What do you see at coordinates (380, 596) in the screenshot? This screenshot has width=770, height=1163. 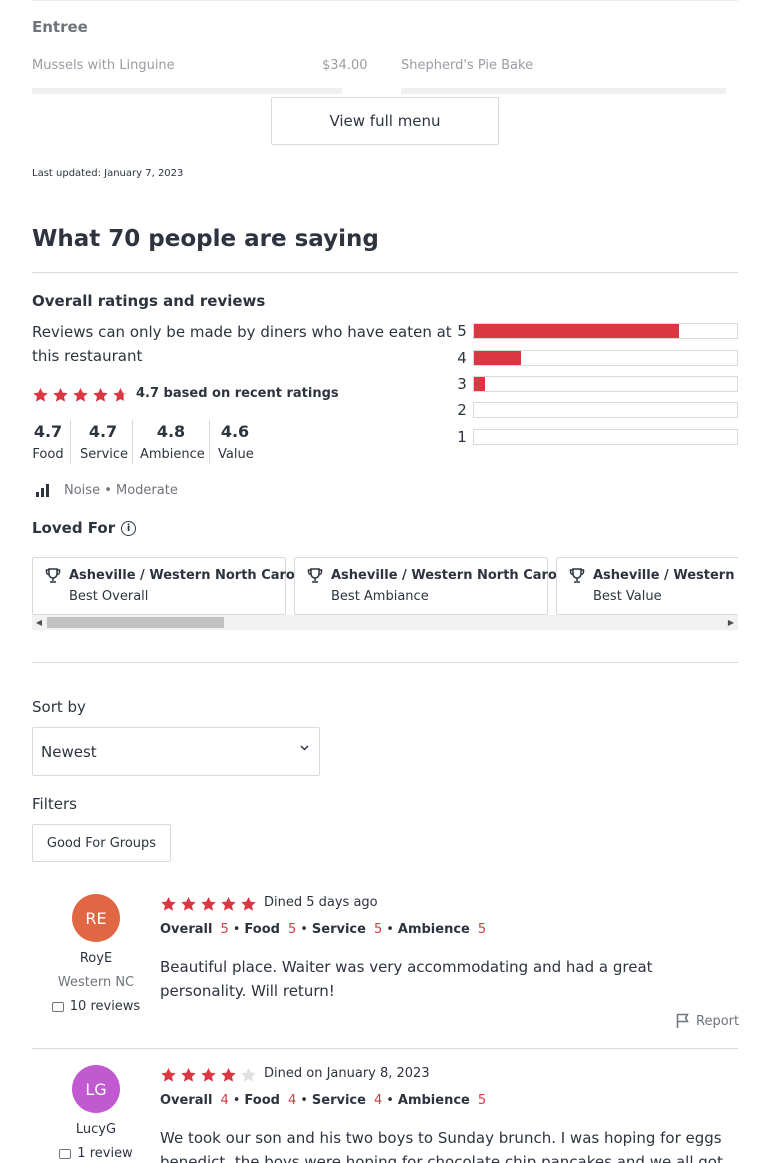 I see `award-name: Best Ambiance` at bounding box center [380, 596].